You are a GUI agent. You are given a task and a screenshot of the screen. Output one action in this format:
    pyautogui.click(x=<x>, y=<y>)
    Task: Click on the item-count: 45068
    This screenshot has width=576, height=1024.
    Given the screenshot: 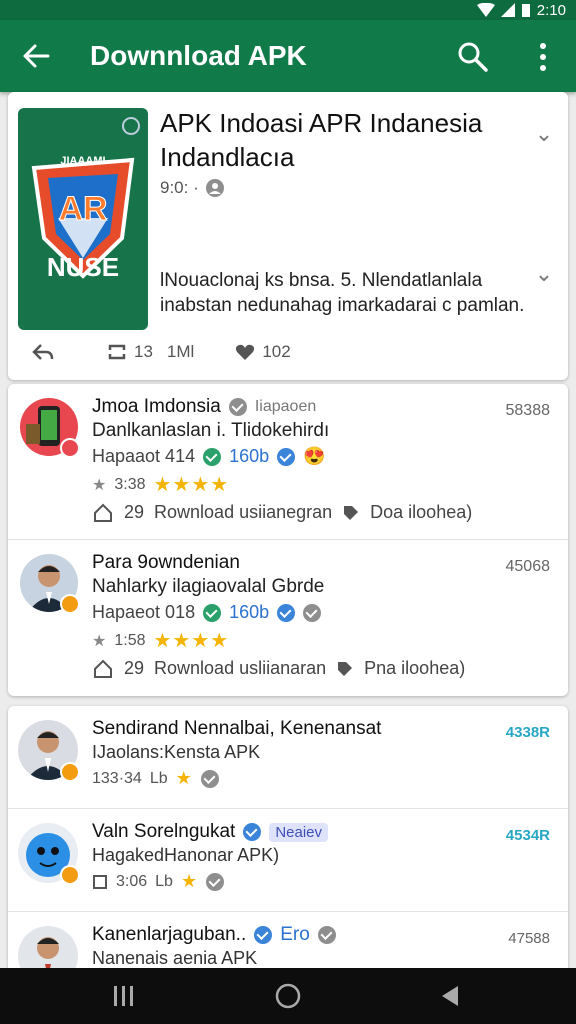 What is the action you would take?
    pyautogui.click(x=528, y=566)
    